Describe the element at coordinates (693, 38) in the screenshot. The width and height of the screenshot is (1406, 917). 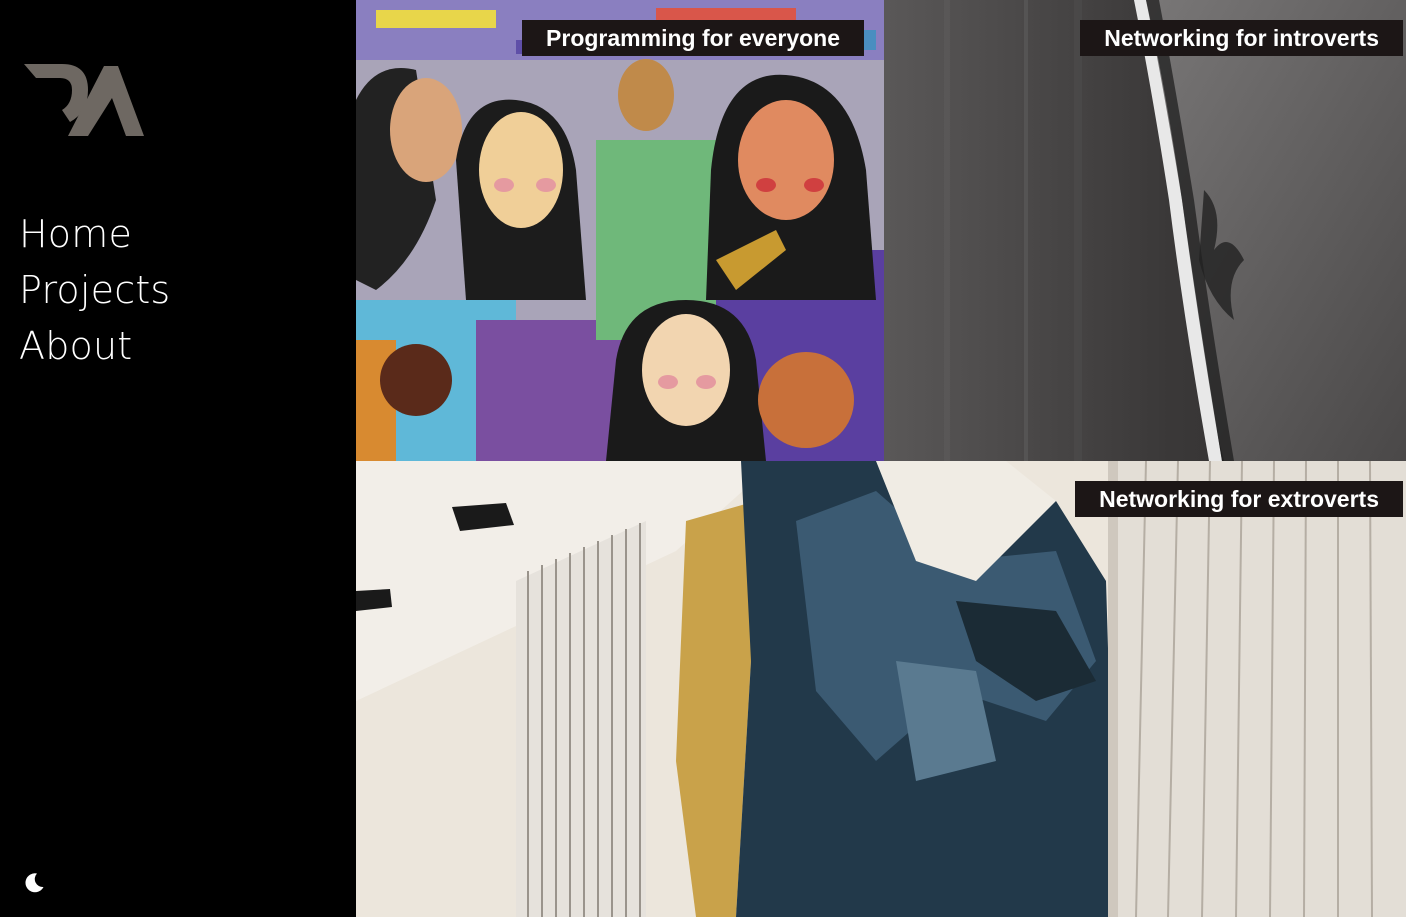
I see `project-title: Programming for everyone` at that location.